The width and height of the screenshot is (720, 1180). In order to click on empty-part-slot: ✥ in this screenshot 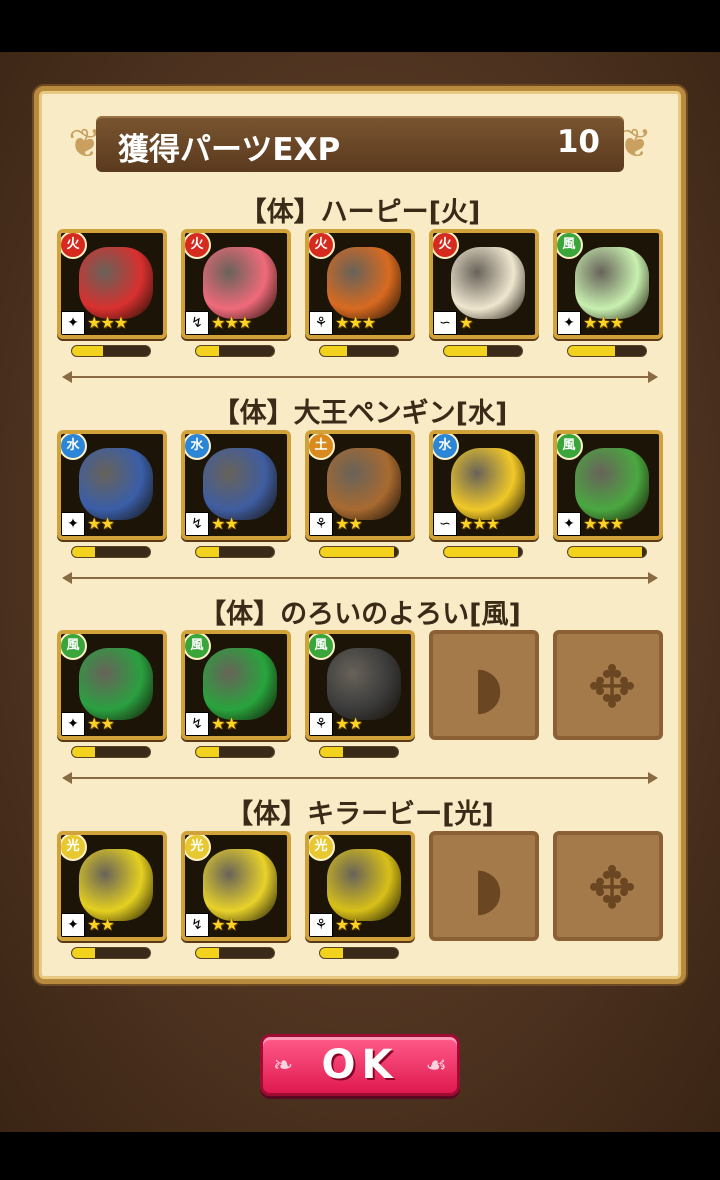, I will do `click(608, 685)`.